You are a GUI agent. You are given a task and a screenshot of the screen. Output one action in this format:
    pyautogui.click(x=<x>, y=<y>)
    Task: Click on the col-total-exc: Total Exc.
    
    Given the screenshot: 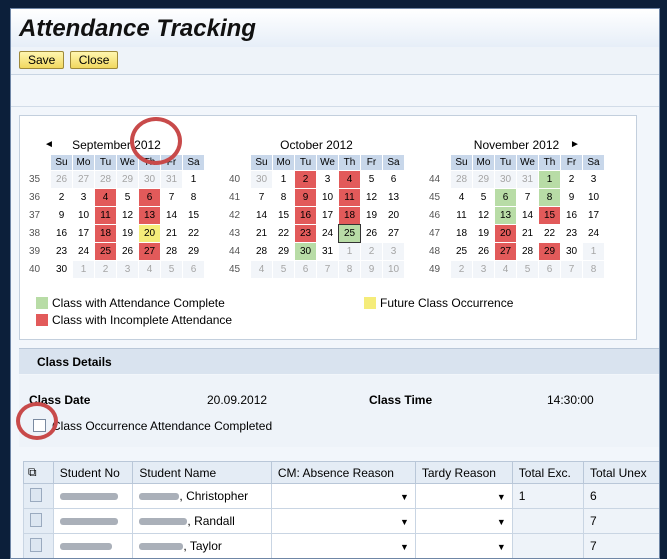 What is the action you would take?
    pyautogui.click(x=547, y=472)
    